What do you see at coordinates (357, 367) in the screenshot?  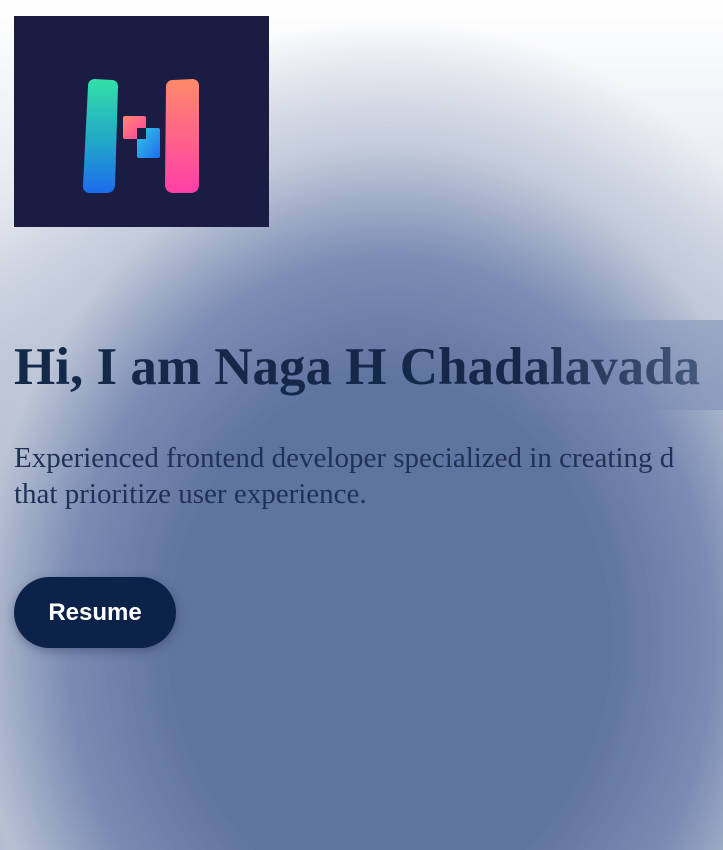 I see `hero-title: Hi, I am Naga H Chadalavada` at bounding box center [357, 367].